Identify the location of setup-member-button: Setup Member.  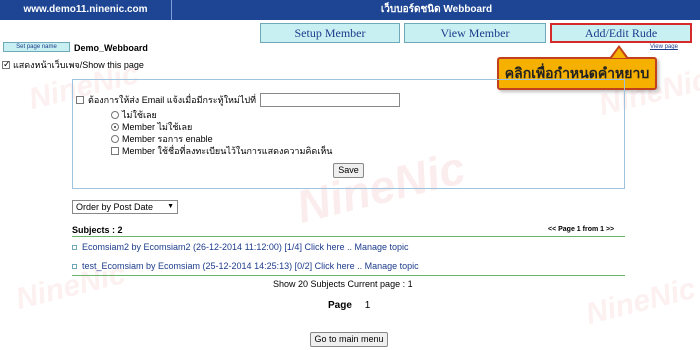
(330, 33).